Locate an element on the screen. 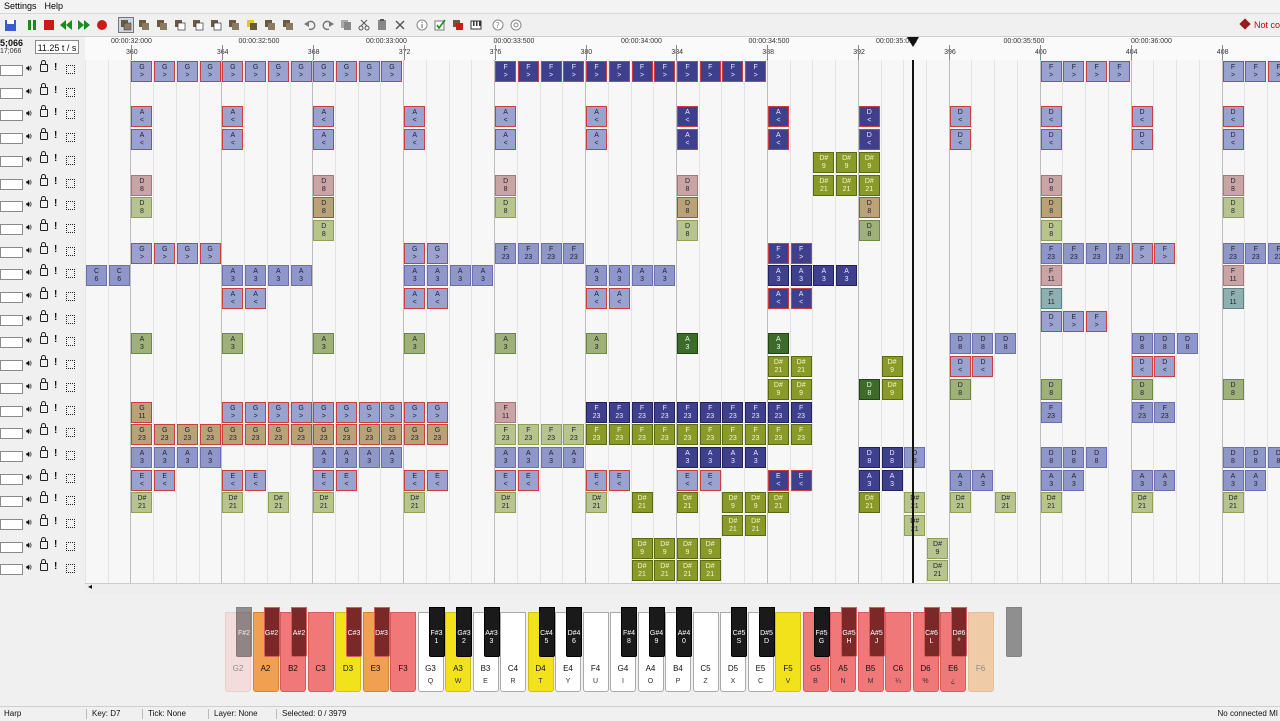  piano-key-f4: F4 U is located at coordinates (595, 652).